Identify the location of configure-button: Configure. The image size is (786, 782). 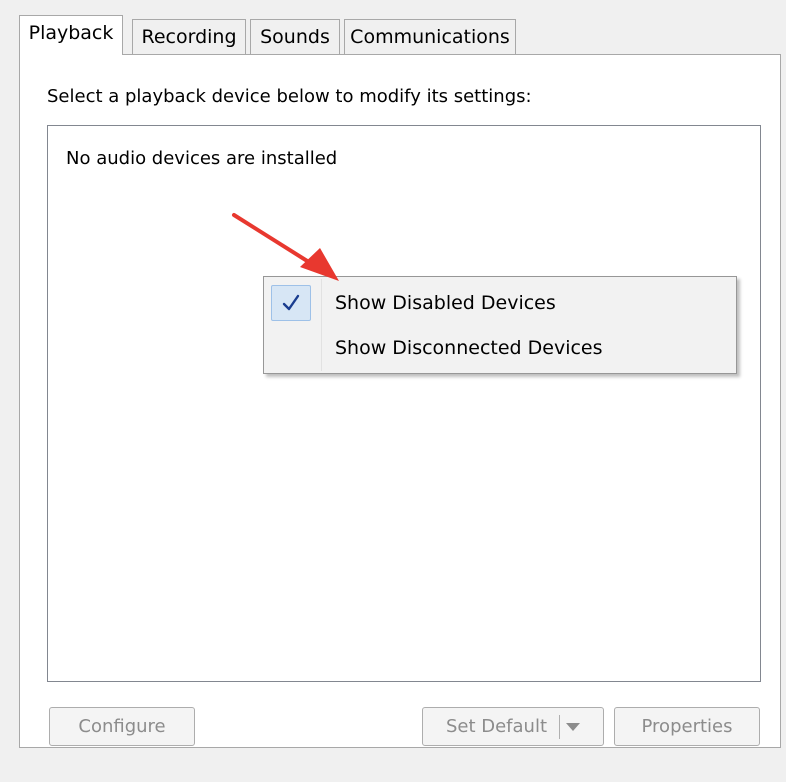
(122, 726).